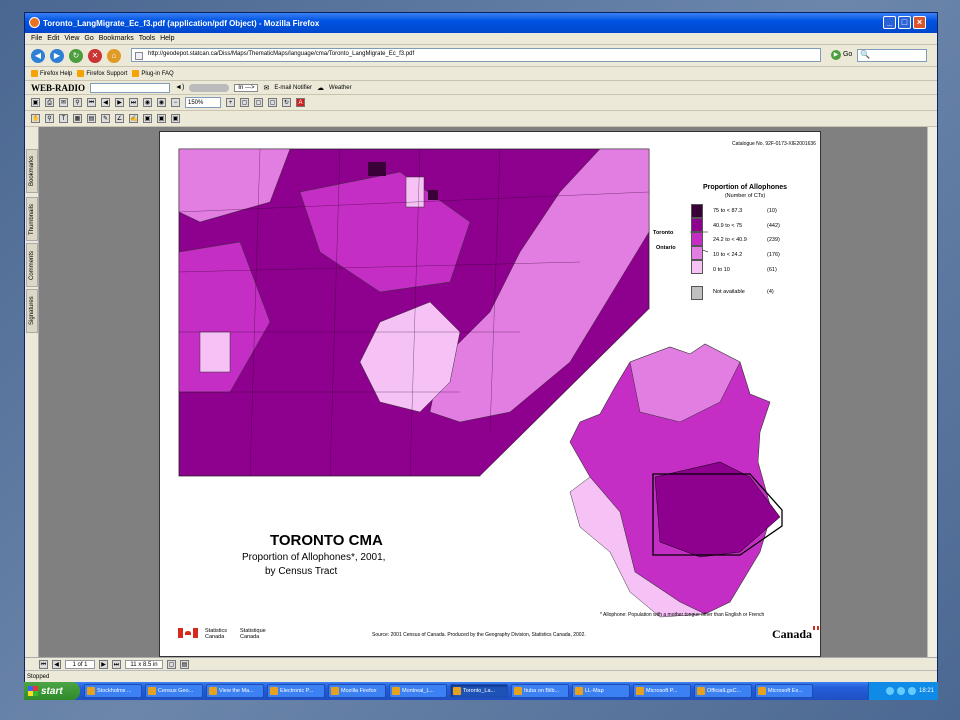  What do you see at coordinates (300, 102) in the screenshot?
I see `adobe-icon: A` at bounding box center [300, 102].